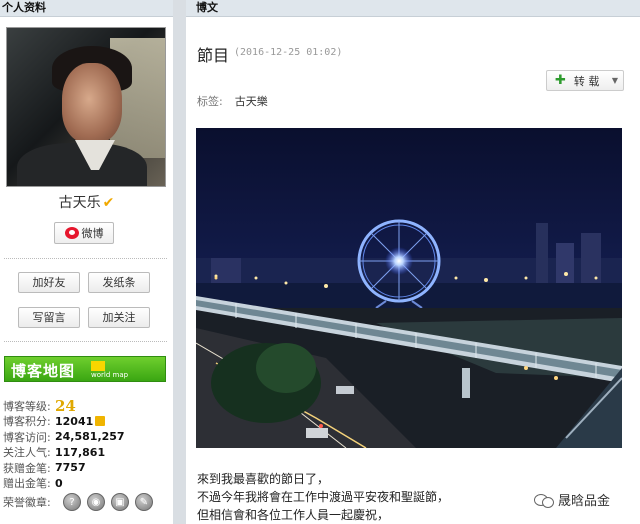 The width and height of the screenshot is (640, 524). What do you see at coordinates (49, 282) in the screenshot?
I see `add-friend-button: 加好友` at bounding box center [49, 282].